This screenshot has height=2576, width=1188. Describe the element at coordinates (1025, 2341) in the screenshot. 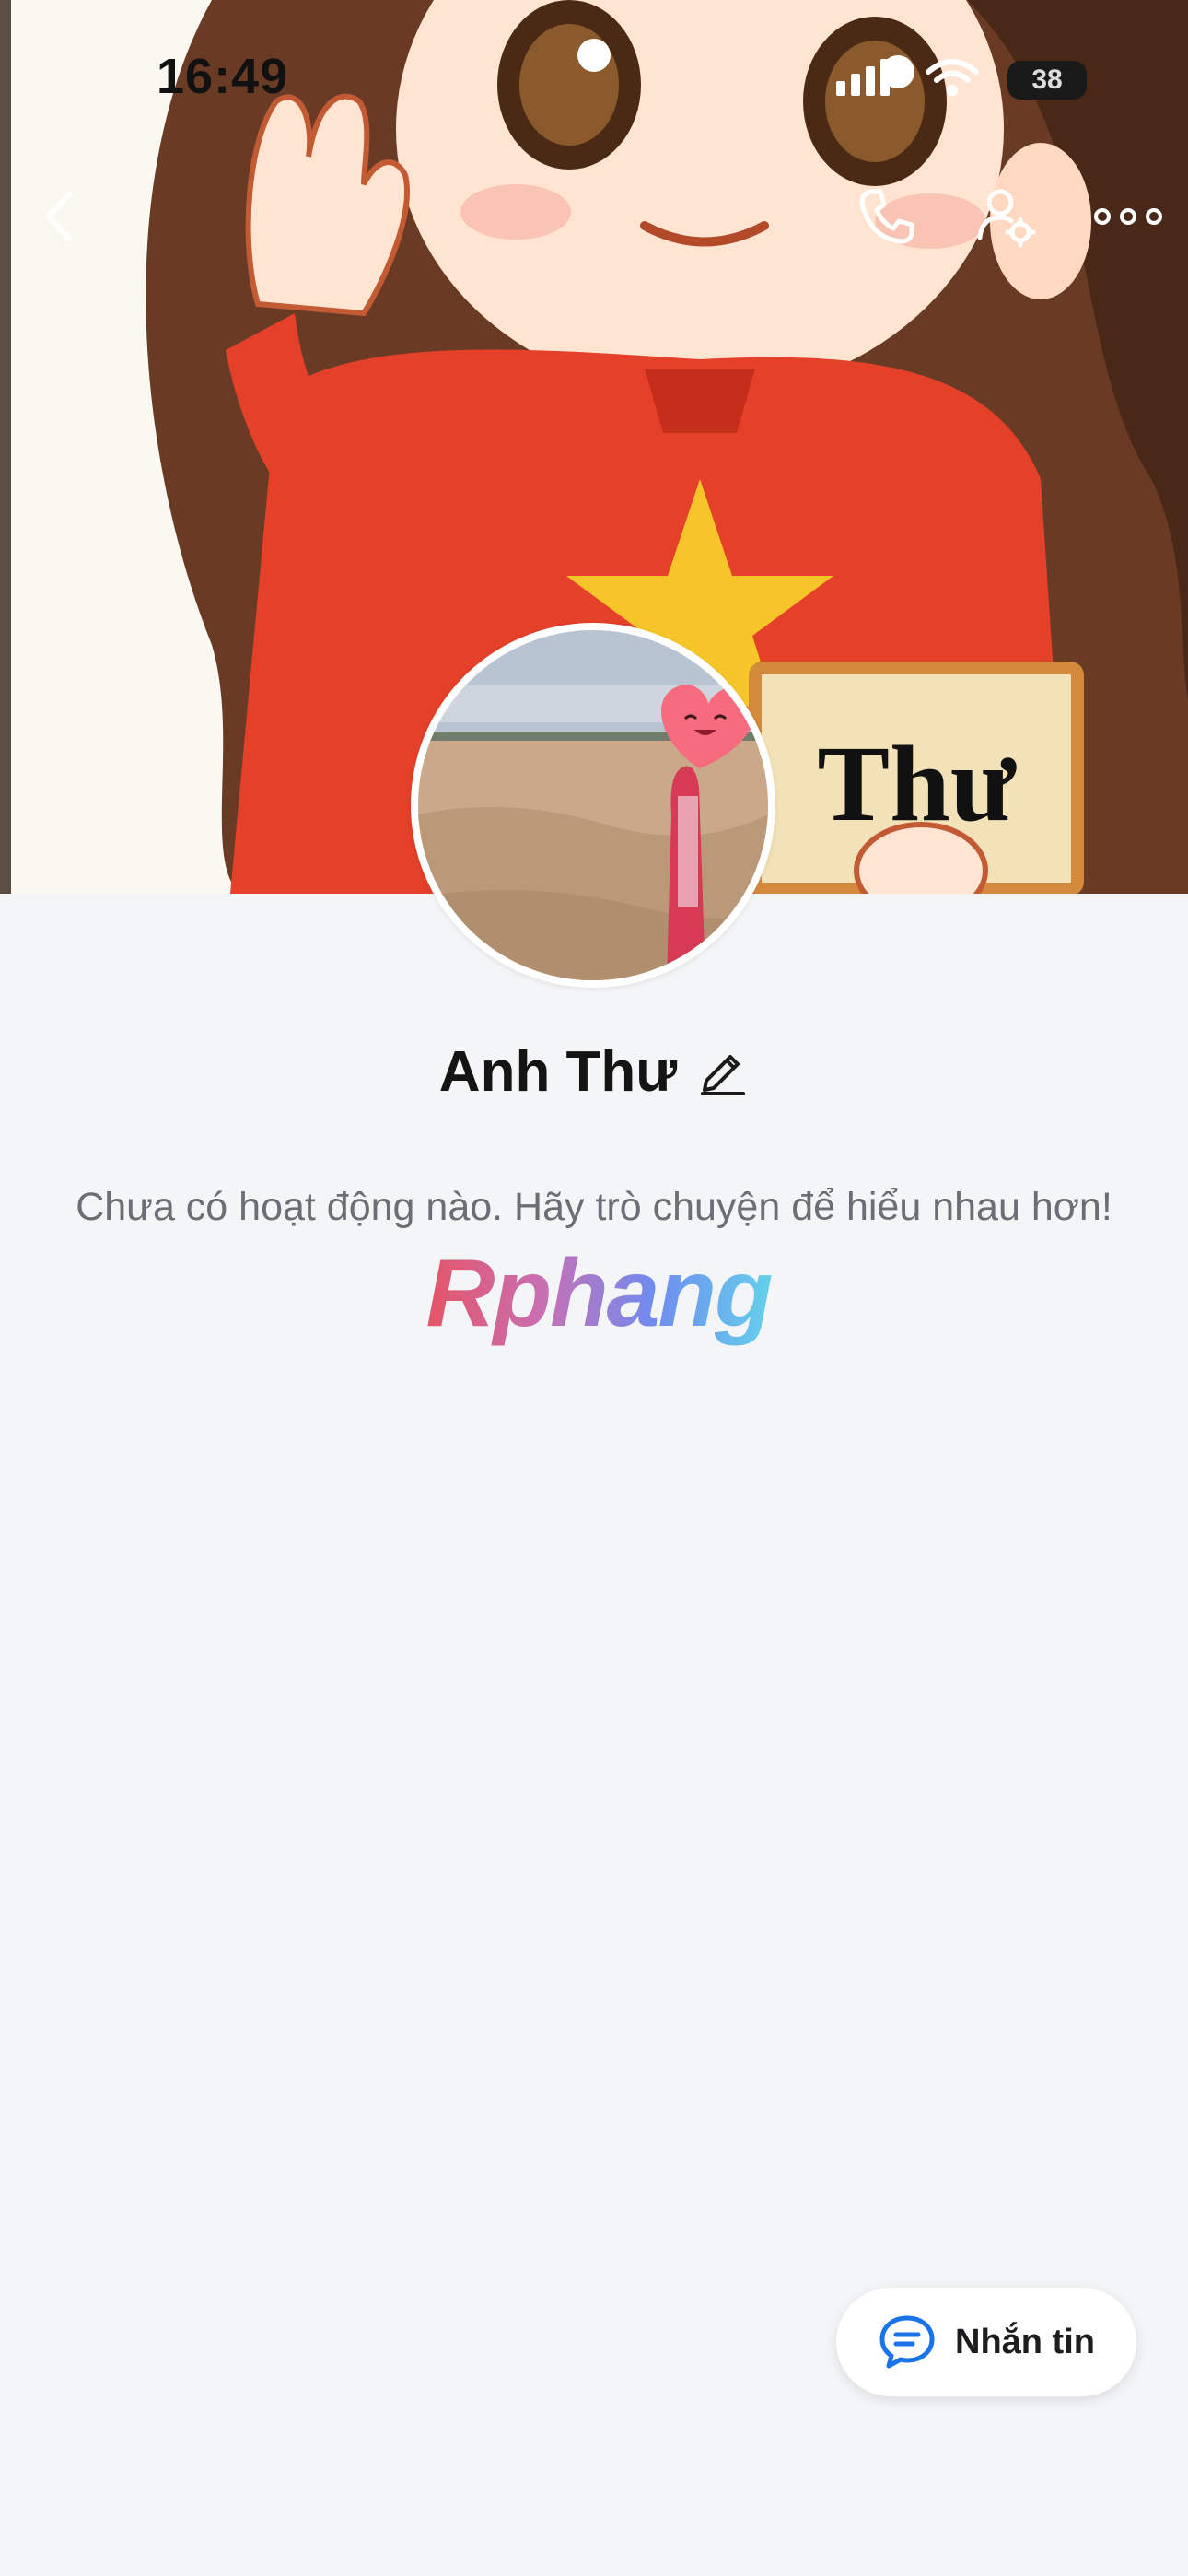

I see `message-button-label: Nhắn tin` at that location.